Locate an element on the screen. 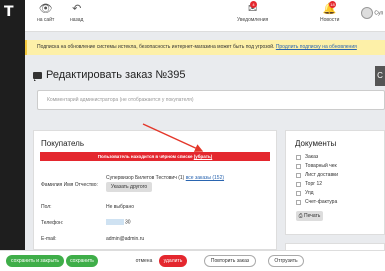 The image size is (385, 271). documents-heading: Документы is located at coordinates (316, 143).